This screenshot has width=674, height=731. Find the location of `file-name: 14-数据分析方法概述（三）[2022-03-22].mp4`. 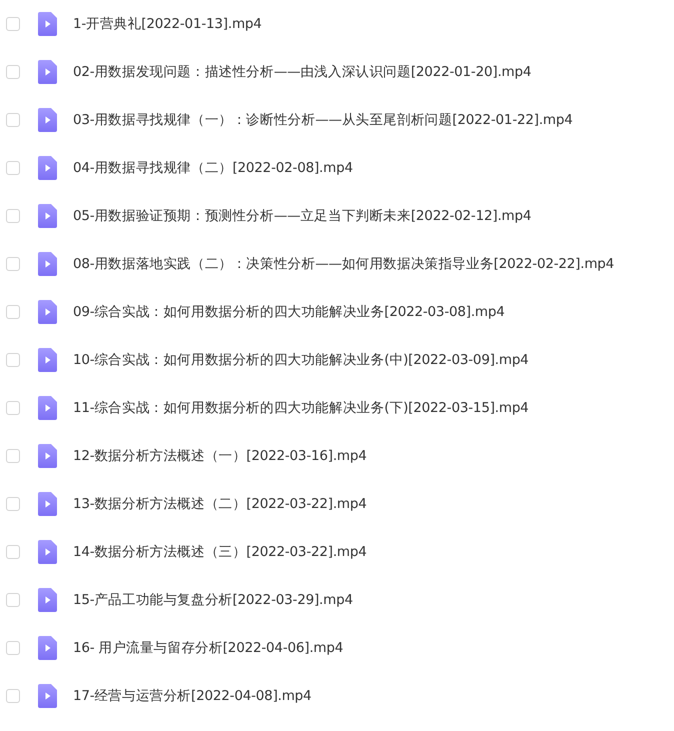

file-name: 14-数据分析方法概述（三）[2022-03-22].mp4 is located at coordinates (220, 552).